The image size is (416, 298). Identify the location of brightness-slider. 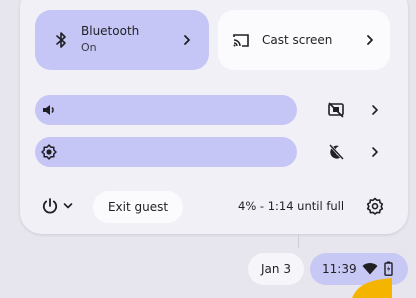
(166, 152).